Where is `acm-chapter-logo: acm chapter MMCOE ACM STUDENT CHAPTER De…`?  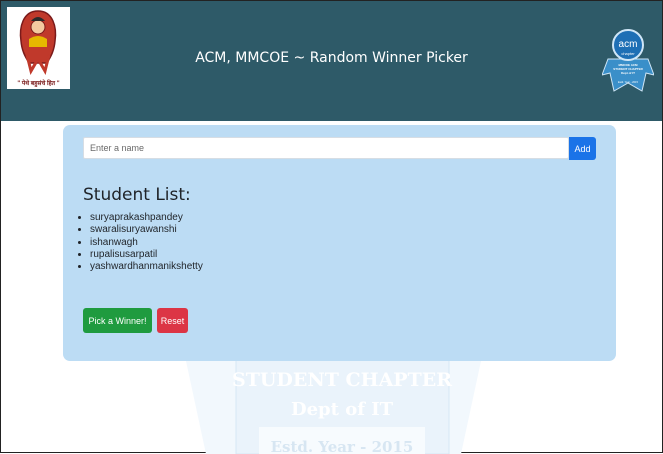
acm-chapter-logo: acm chapter MMCOE ACM STUDENT CHAPTER De… is located at coordinates (628, 62).